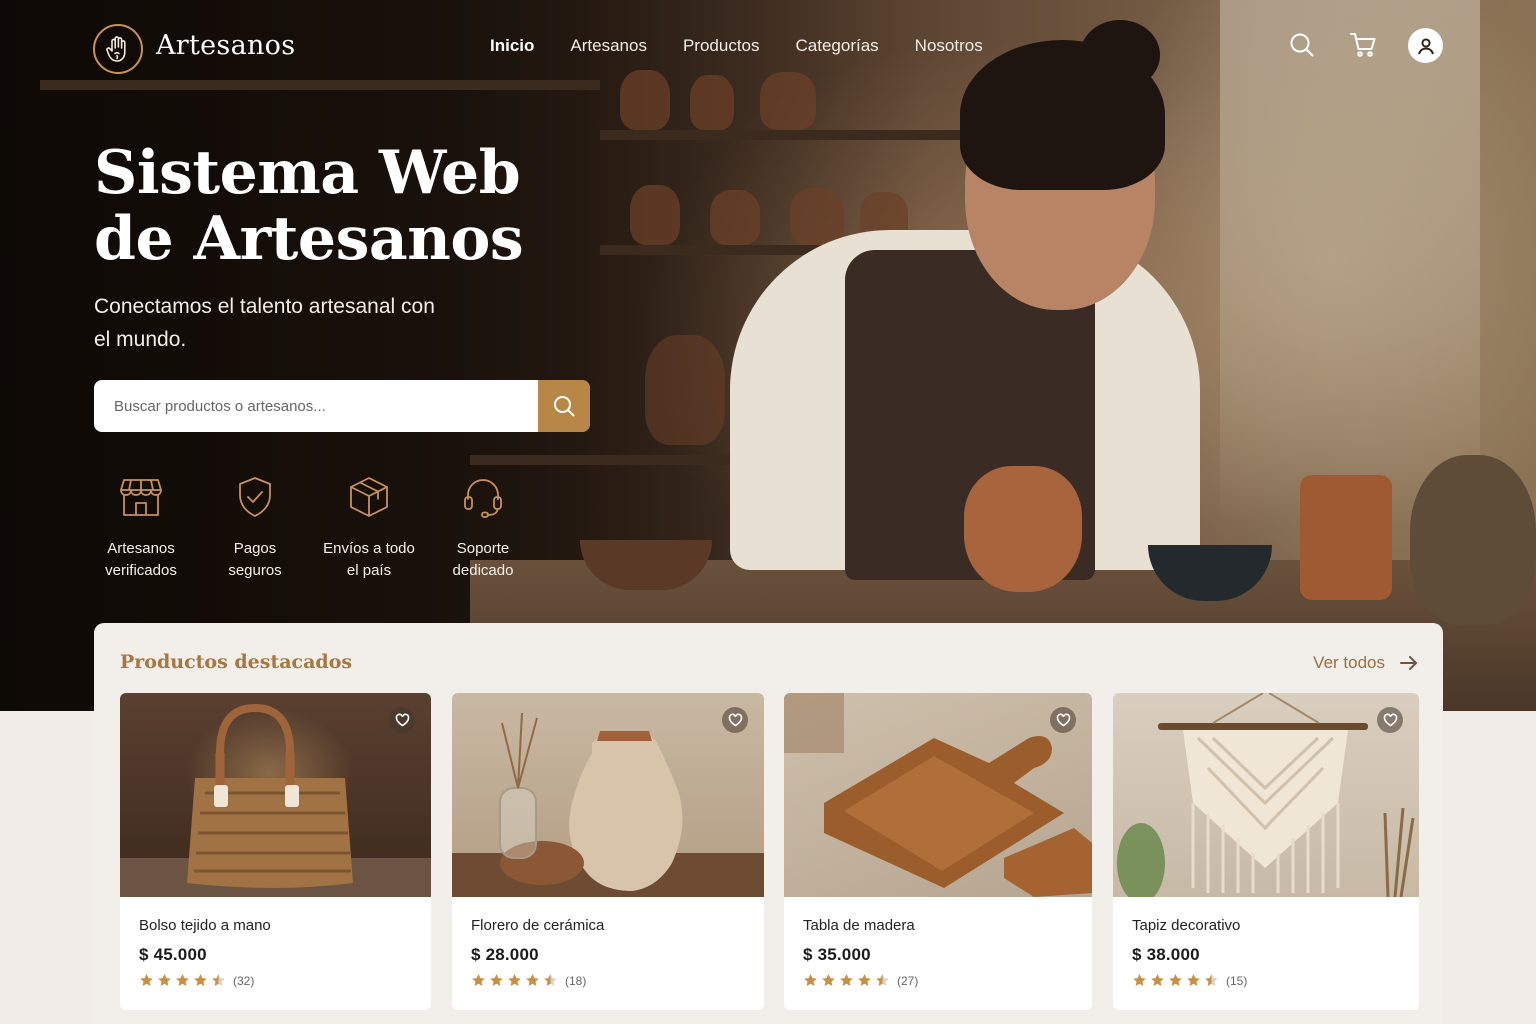  I want to click on feature-secure-payments: Pagos seguros, so click(255, 525).